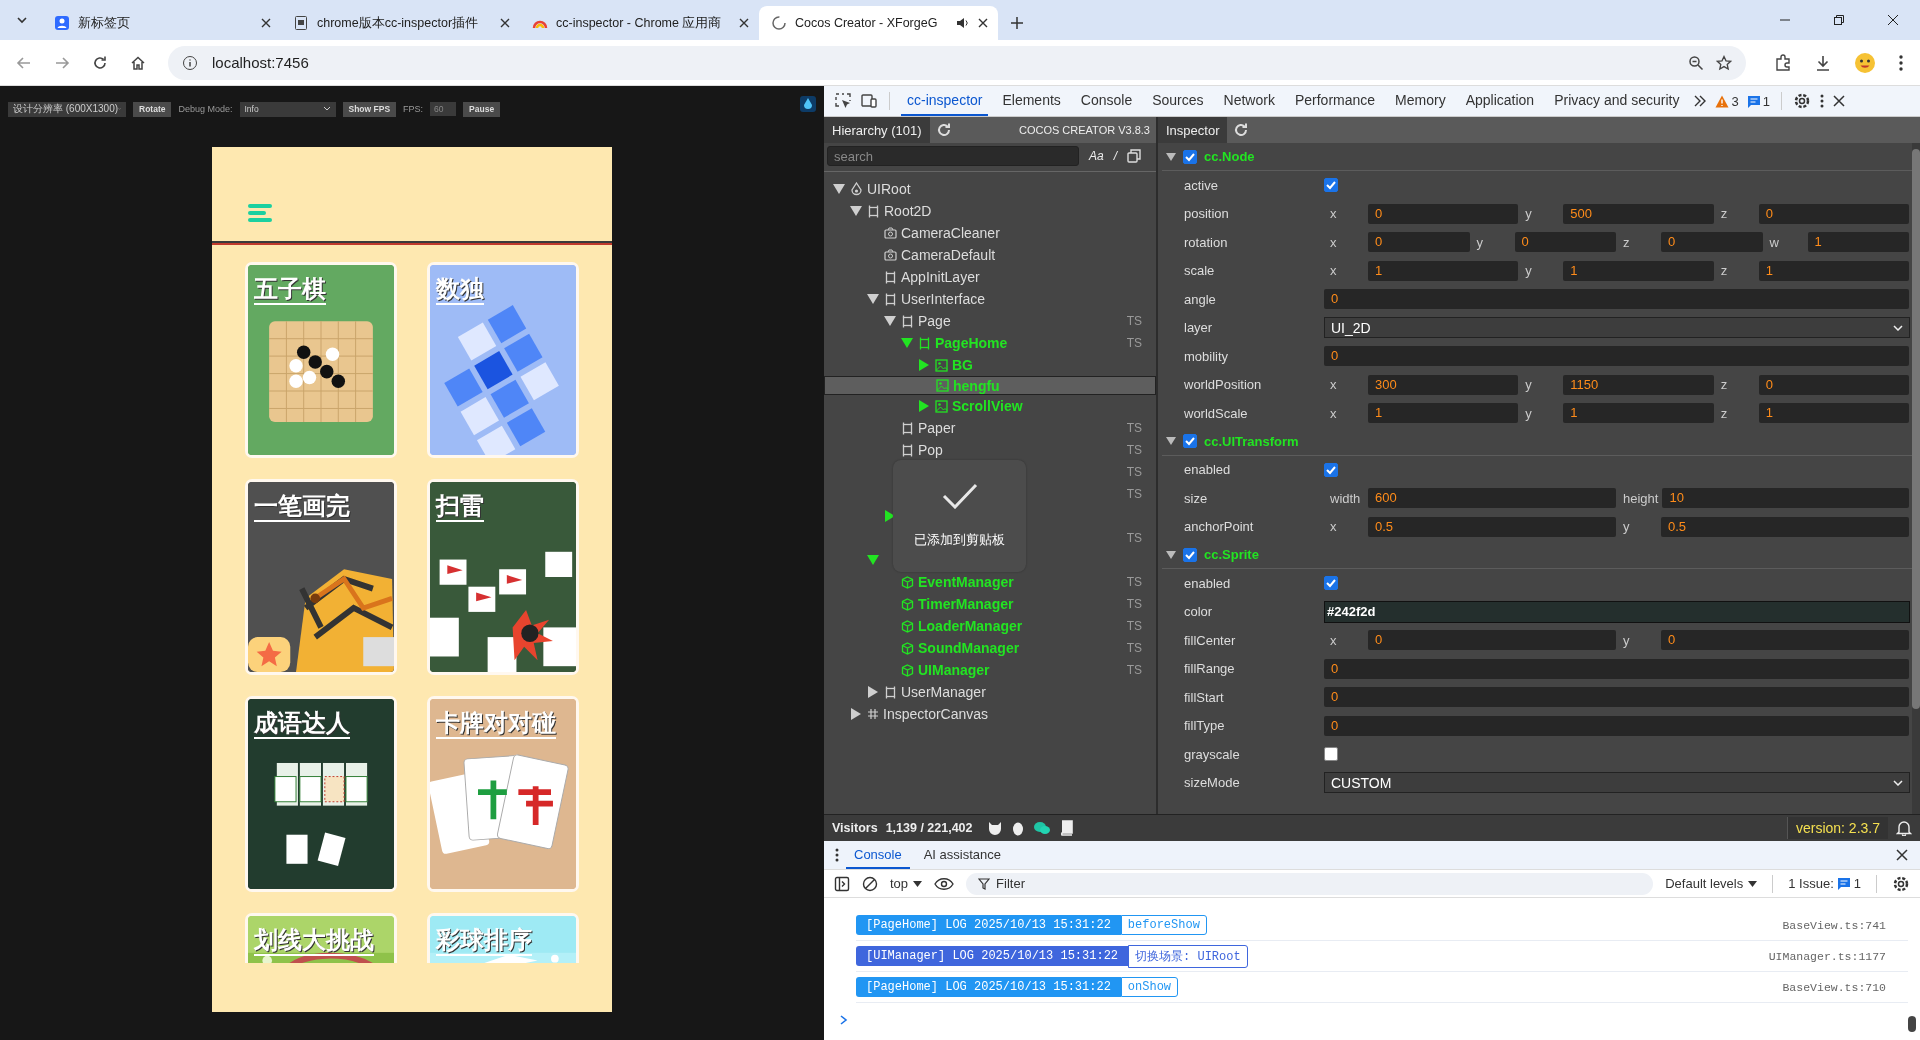 Image resolution: width=1920 pixels, height=1040 pixels. I want to click on devtools-tab: Performance, so click(1335, 101).